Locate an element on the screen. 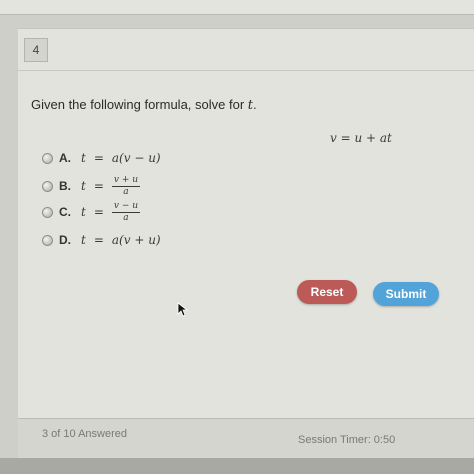  option-fraction: v + u a is located at coordinates (126, 185).